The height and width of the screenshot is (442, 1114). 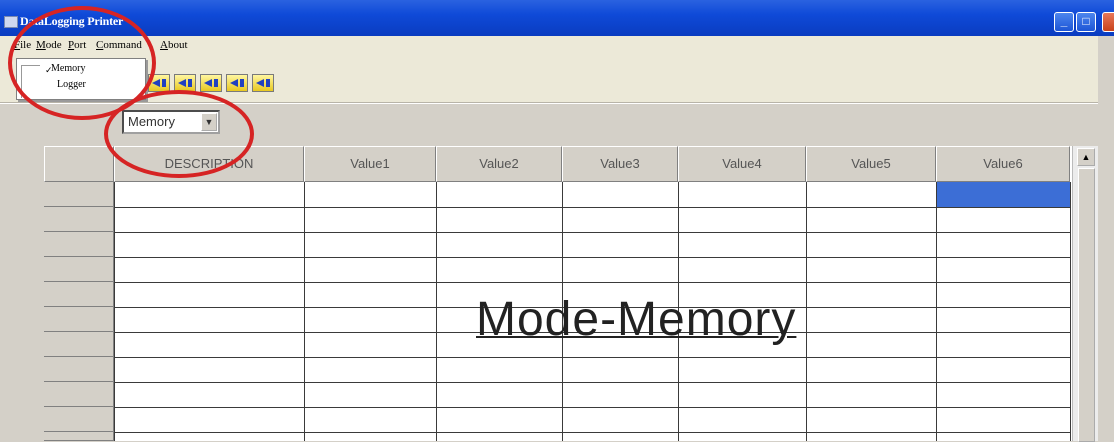 What do you see at coordinates (742, 164) in the screenshot?
I see `column-header-value4: Value4` at bounding box center [742, 164].